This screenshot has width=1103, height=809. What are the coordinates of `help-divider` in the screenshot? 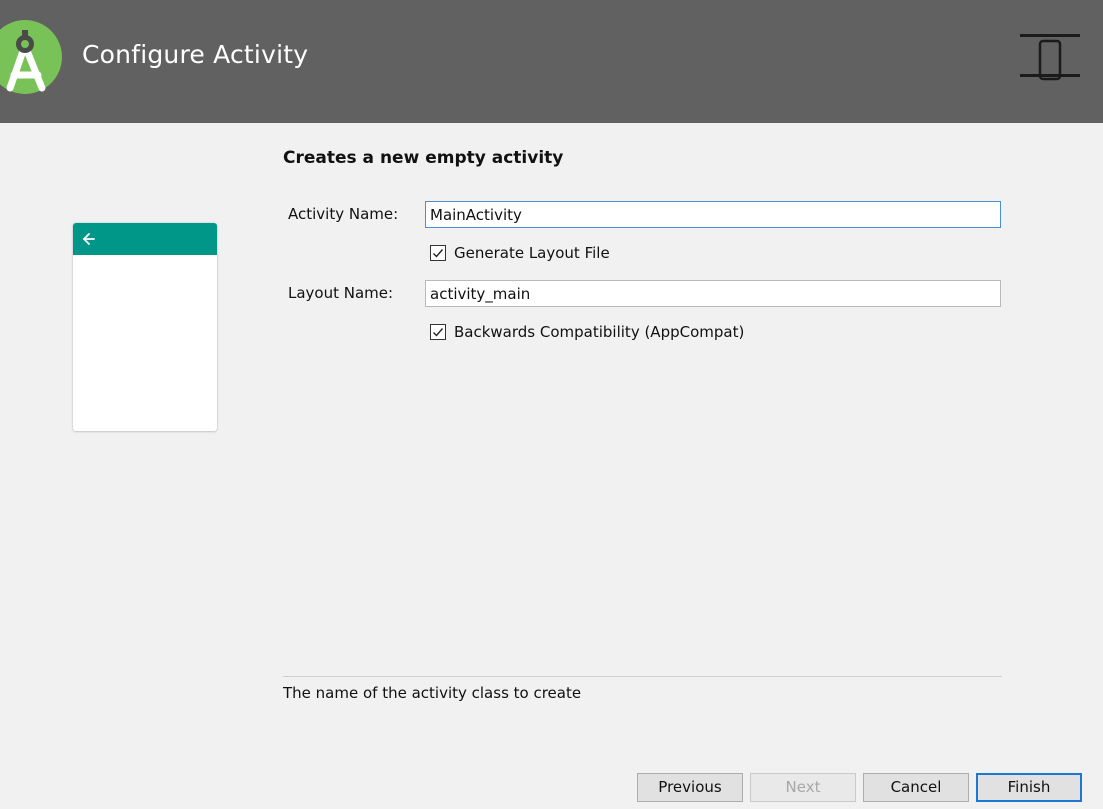 It's located at (642, 676).